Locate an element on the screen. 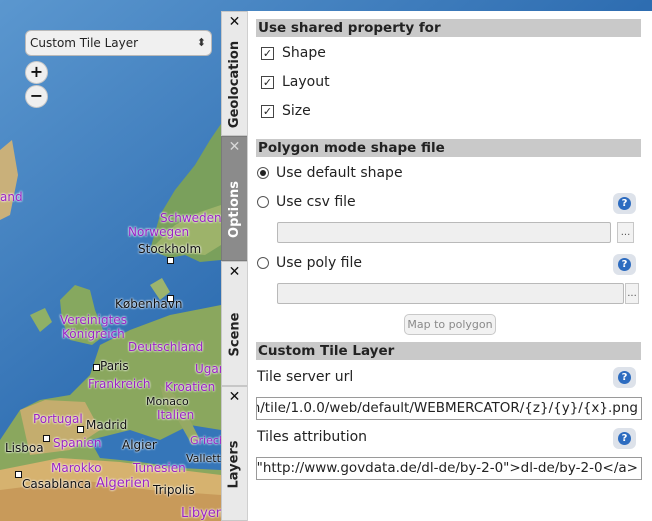  tab-options-label: Options is located at coordinates (235, 209).